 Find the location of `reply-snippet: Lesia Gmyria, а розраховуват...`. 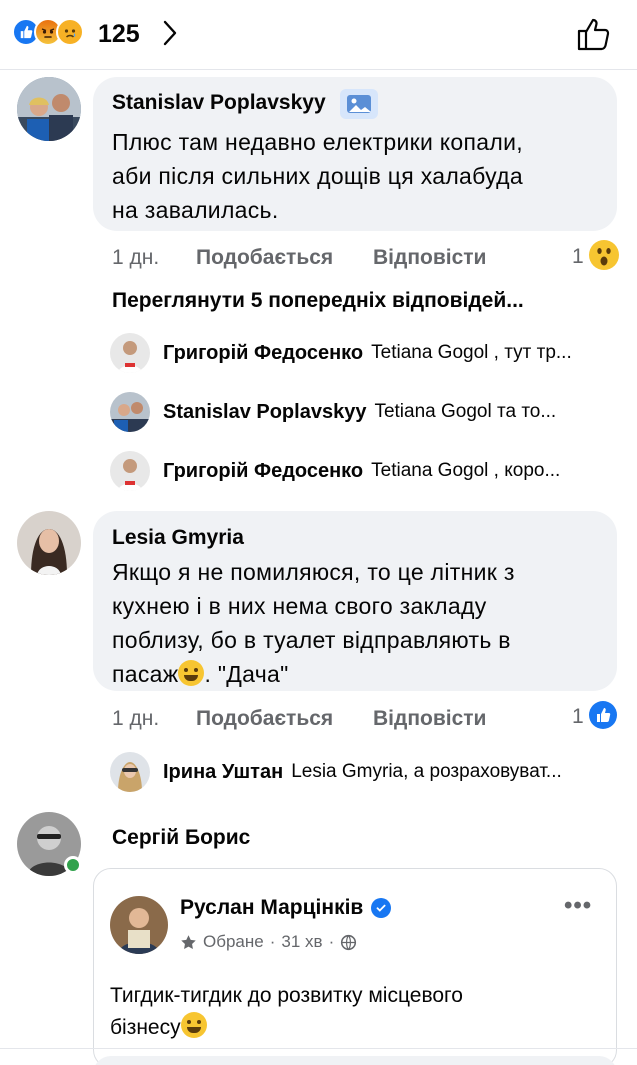

reply-snippet: Lesia Gmyria, а розраховуват... is located at coordinates (426, 771).